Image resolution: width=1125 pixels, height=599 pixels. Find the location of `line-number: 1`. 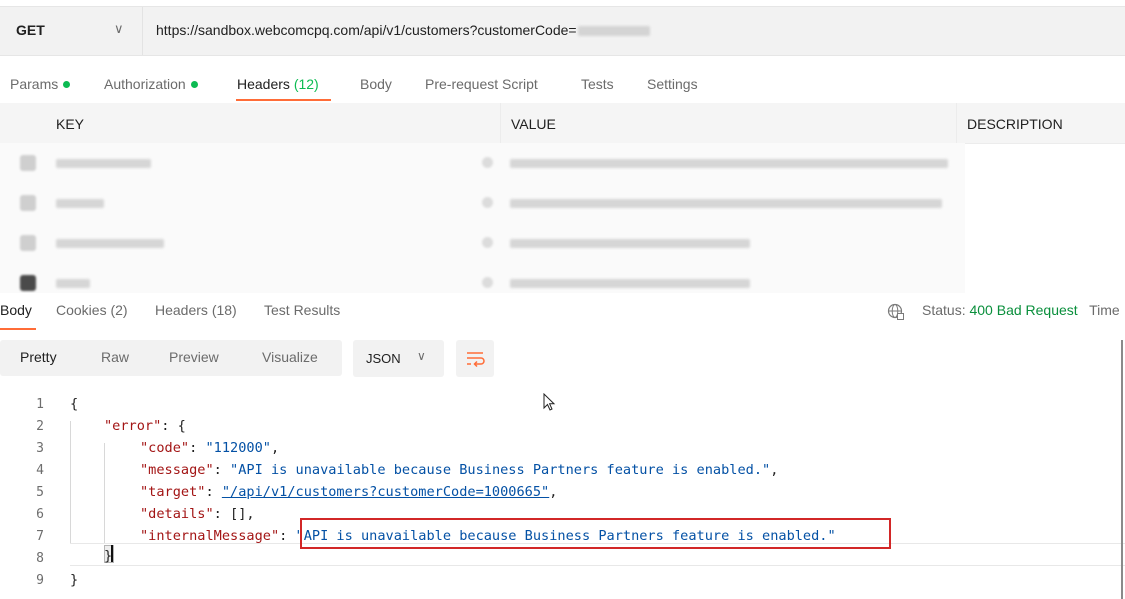

line-number: 1 is located at coordinates (40, 404).